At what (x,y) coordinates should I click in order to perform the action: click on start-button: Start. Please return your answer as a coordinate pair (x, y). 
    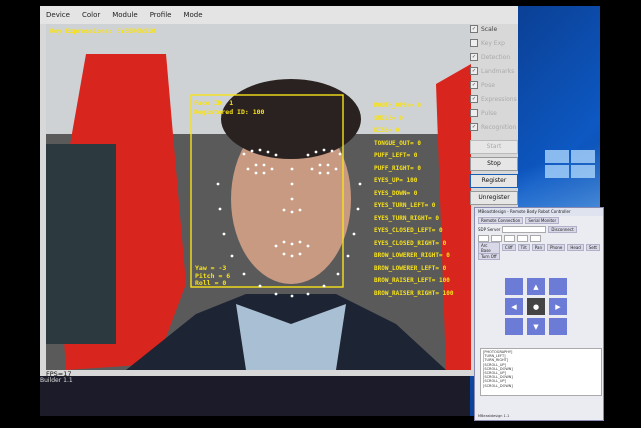
    Looking at the image, I should click on (494, 147).